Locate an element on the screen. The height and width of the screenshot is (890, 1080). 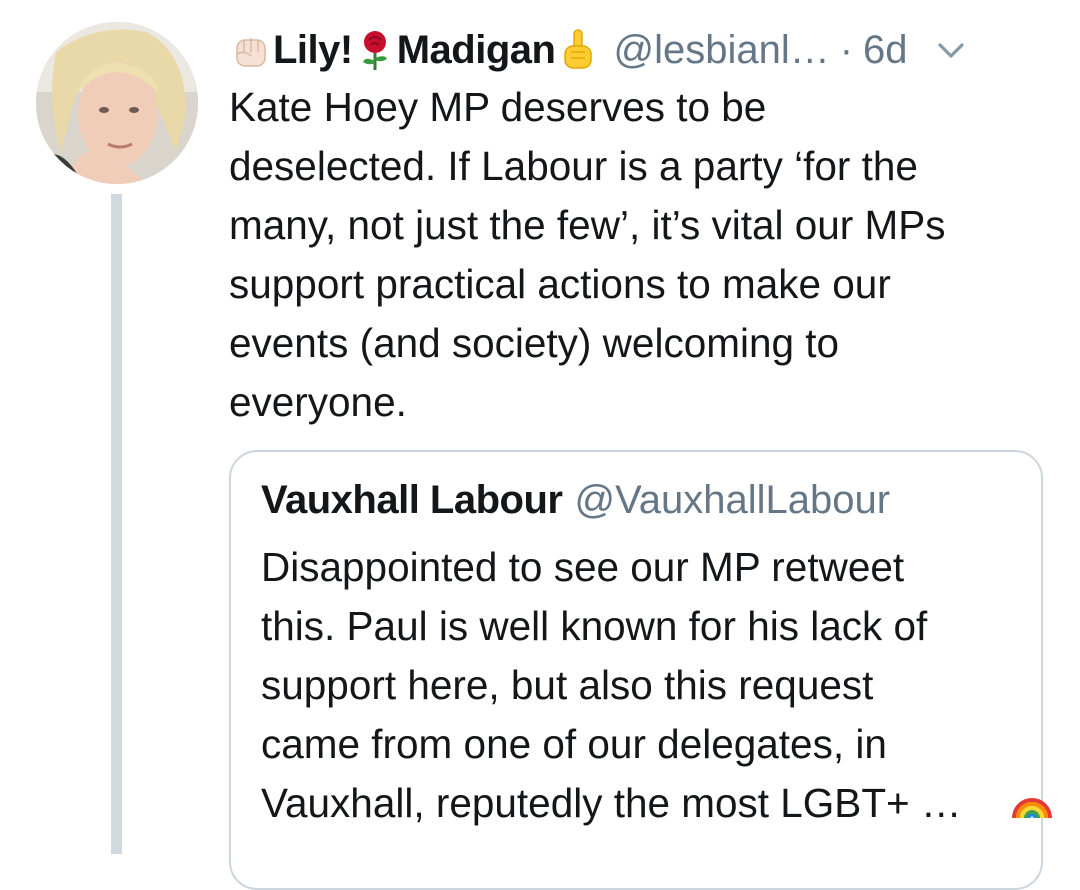
tweet-text-line: support practical actions to make our is located at coordinates (560, 284).